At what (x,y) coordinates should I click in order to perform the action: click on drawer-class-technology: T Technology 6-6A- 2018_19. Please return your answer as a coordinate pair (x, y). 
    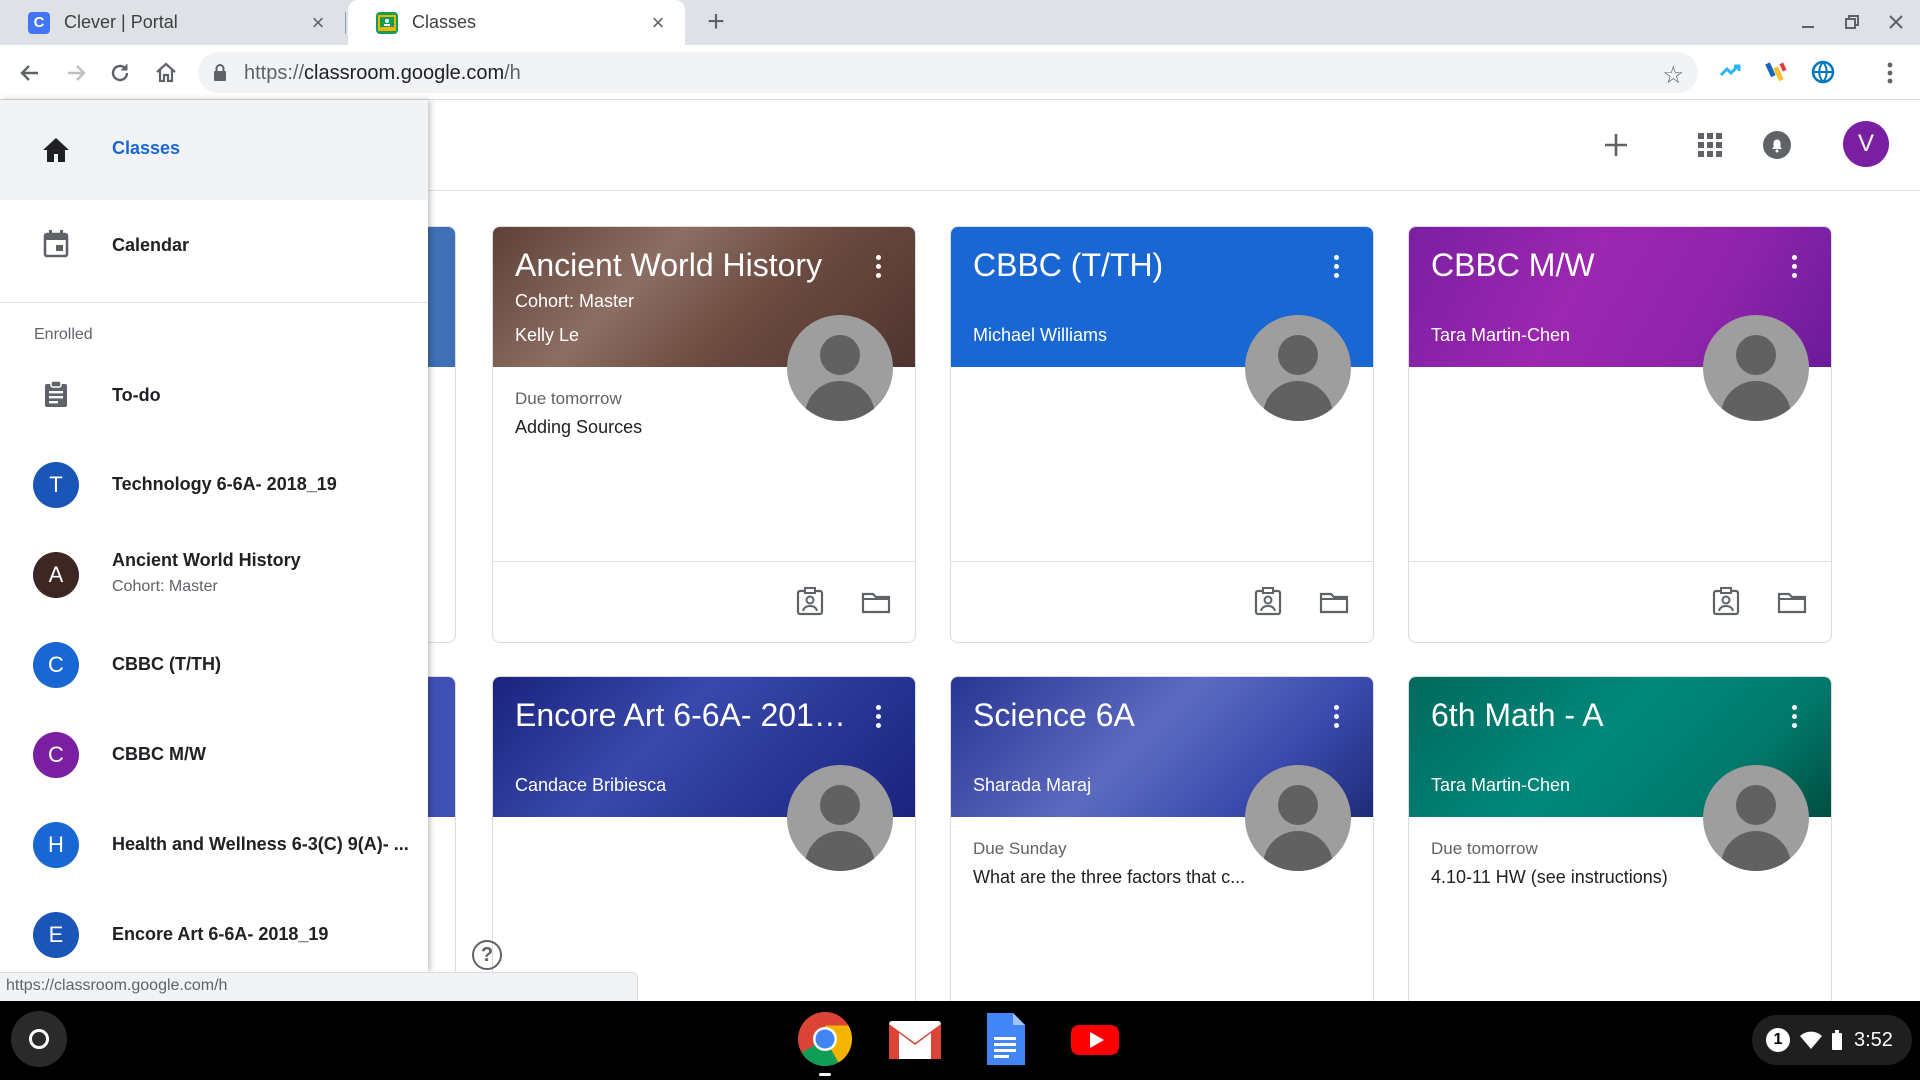
    Looking at the image, I should click on (214, 485).